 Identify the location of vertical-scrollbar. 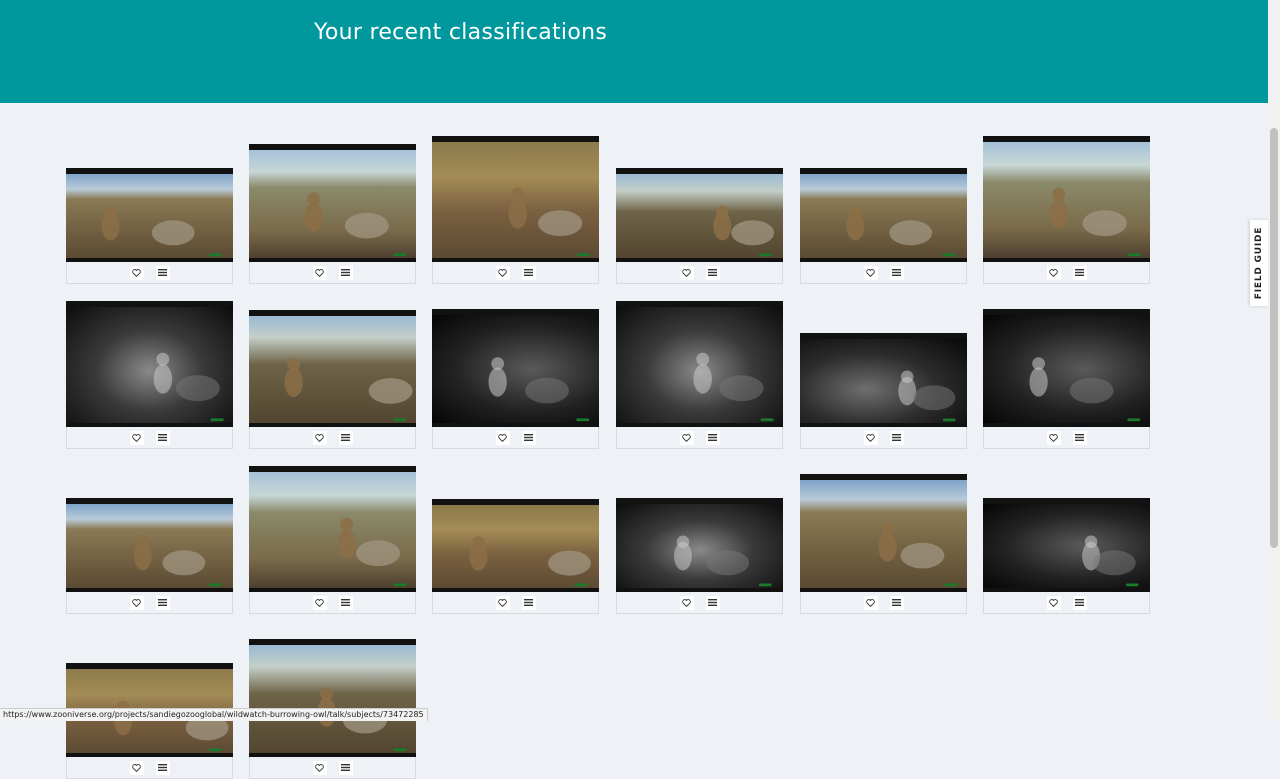
(1274, 360).